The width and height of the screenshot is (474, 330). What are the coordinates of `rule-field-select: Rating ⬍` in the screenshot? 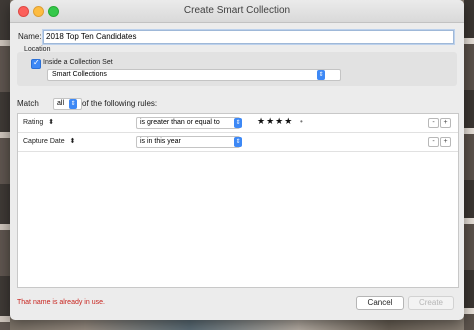 It's located at (38, 122).